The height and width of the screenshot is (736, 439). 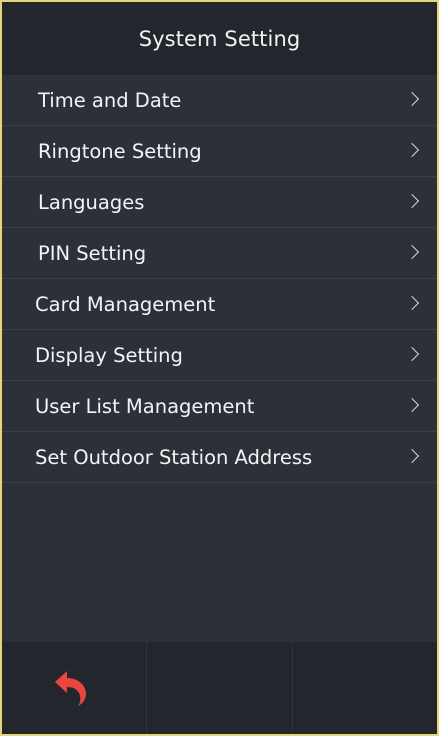 I want to click on bottom-bar, so click(x=219, y=688).